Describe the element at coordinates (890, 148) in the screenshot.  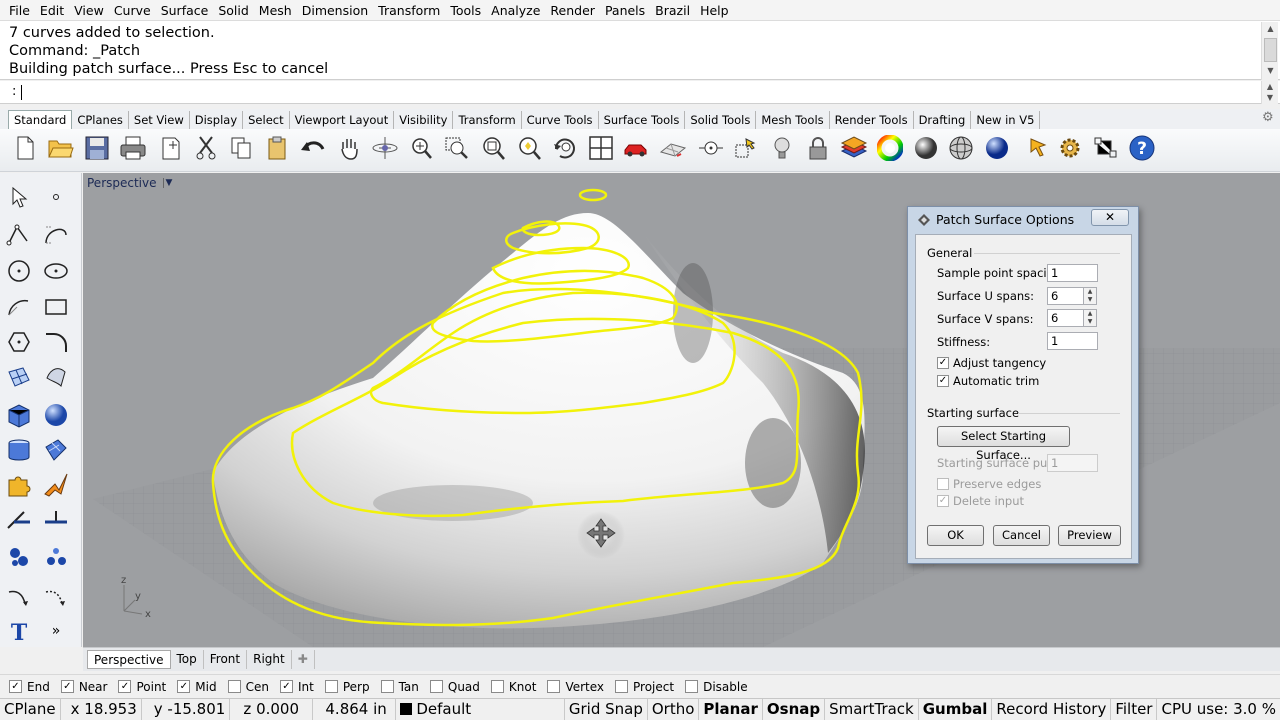
I see `color-wheel-icon` at that location.